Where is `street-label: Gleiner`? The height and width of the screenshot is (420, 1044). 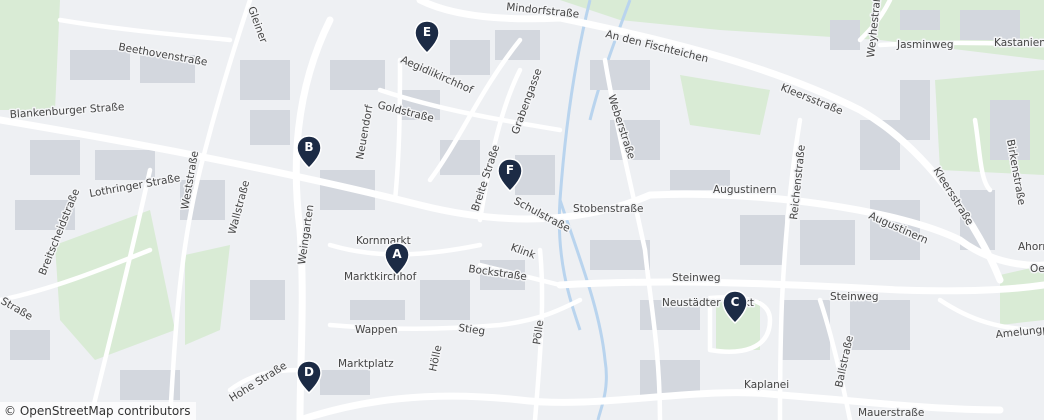
street-label: Gleiner is located at coordinates (257, 25).